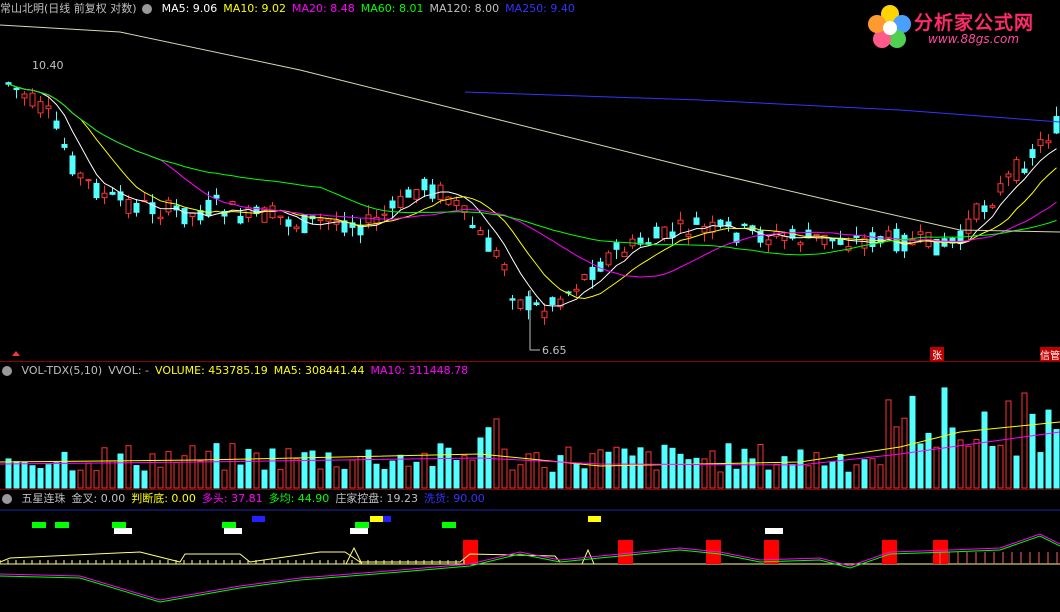 This screenshot has width=1060, height=612. I want to click on zhang-badge: 张, so click(937, 354).